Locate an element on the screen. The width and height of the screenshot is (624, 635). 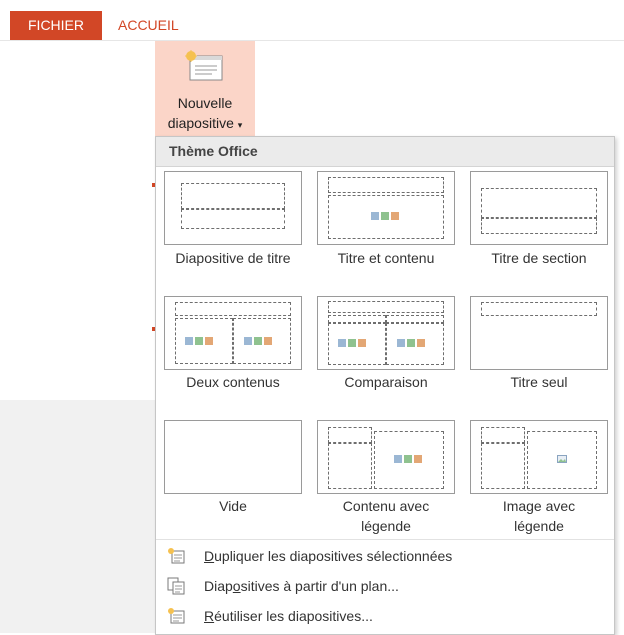
new-slide-button: Nouvelle diapositive ▾ is located at coordinates (205, 89).